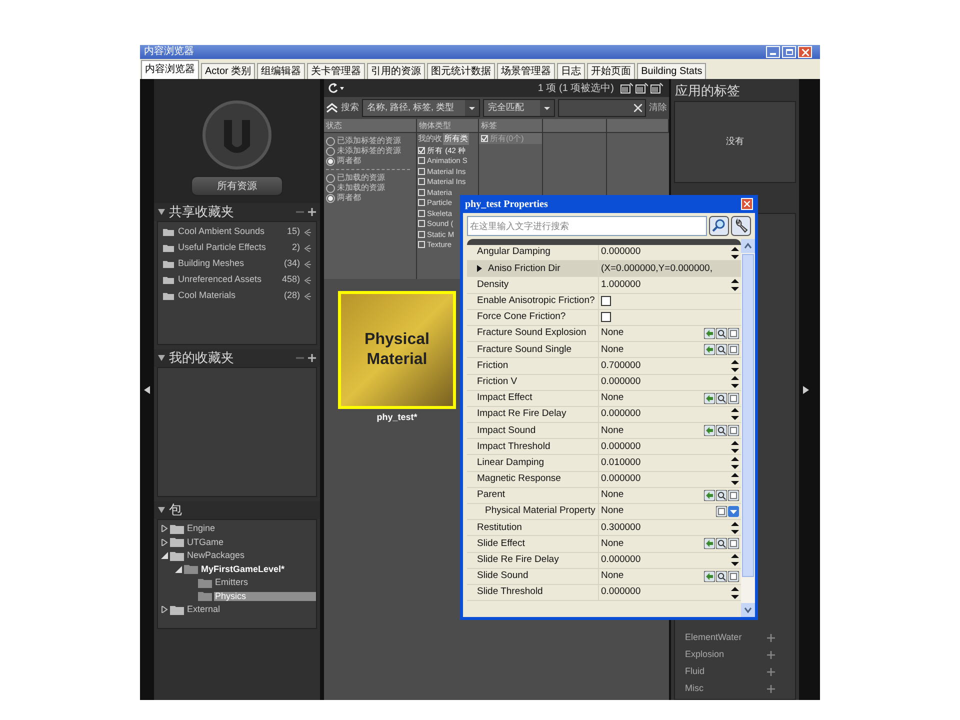  I want to click on checkbox, so click(606, 301).